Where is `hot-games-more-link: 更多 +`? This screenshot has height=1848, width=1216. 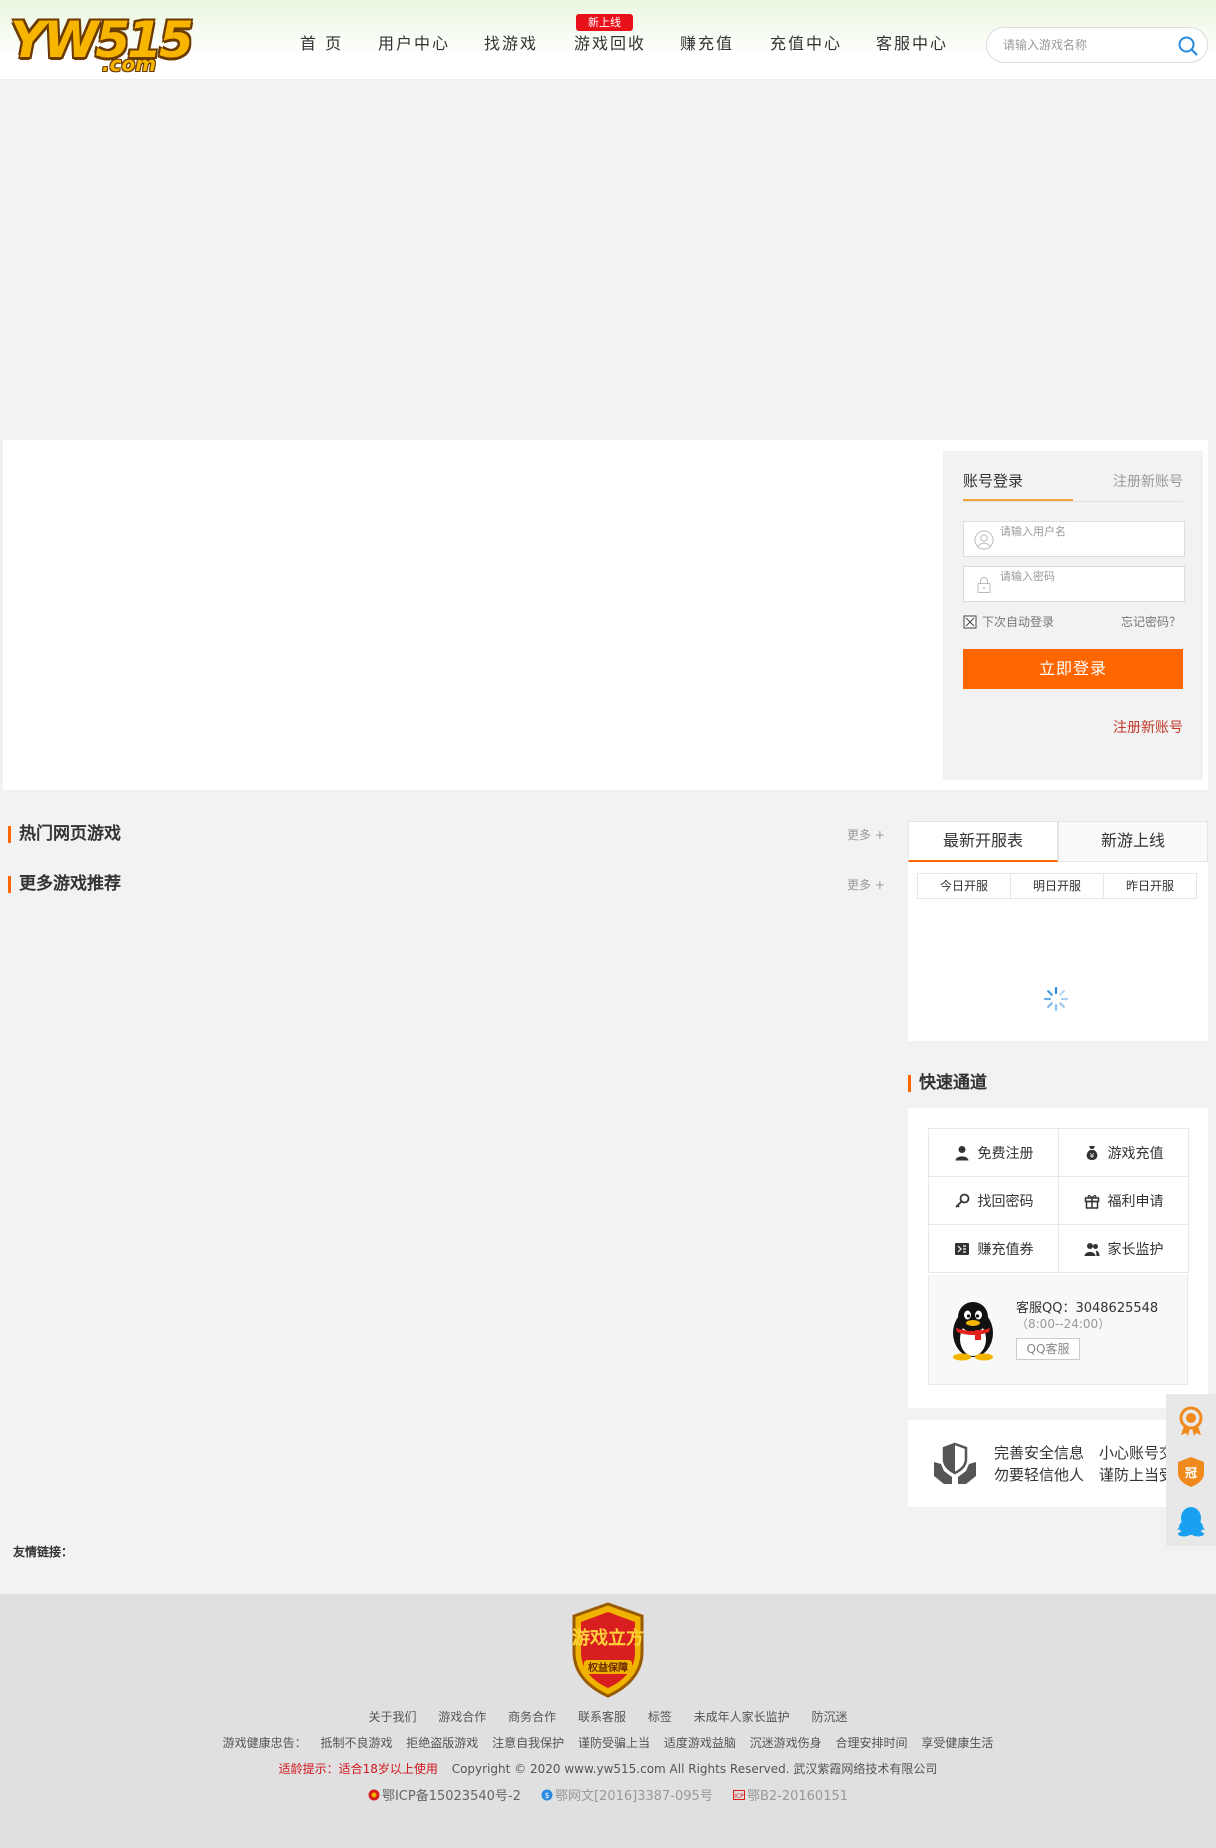 hot-games-more-link: 更多 + is located at coordinates (866, 834).